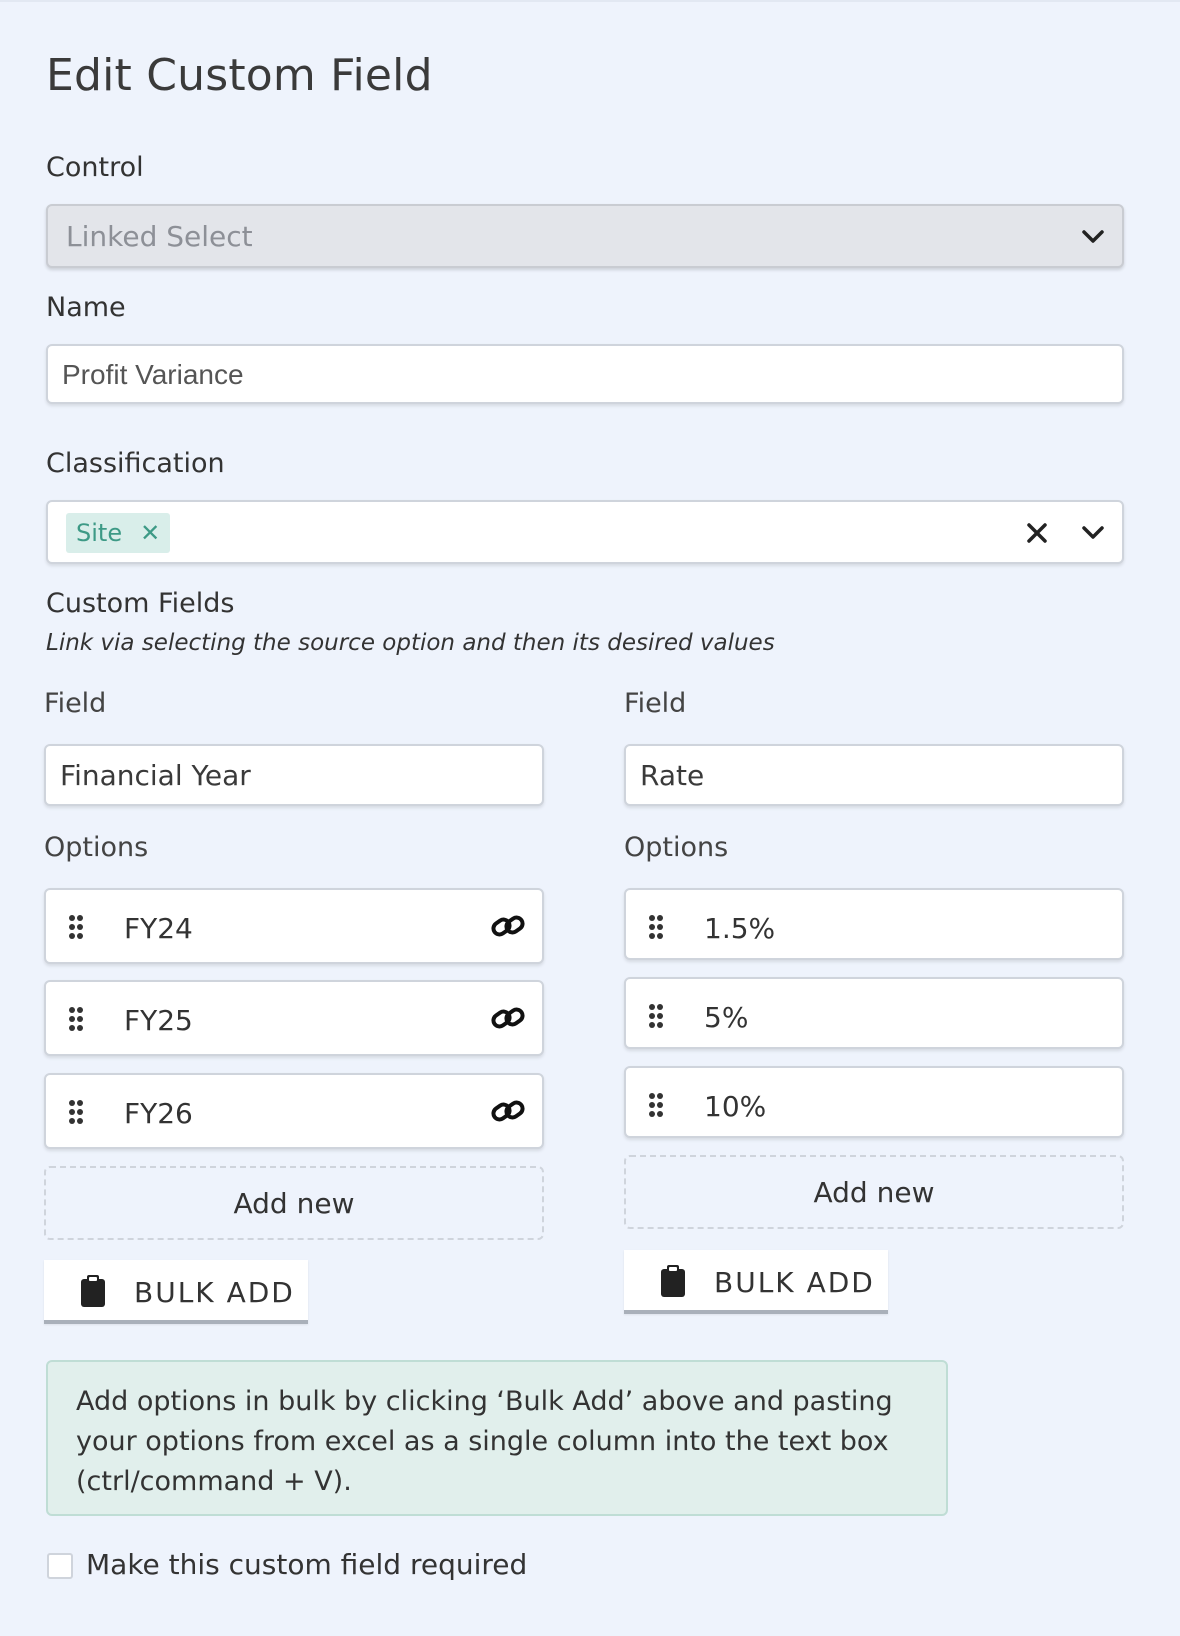 The height and width of the screenshot is (1636, 1180). What do you see at coordinates (159, 236) in the screenshot?
I see `control-select-value: Linked Select` at bounding box center [159, 236].